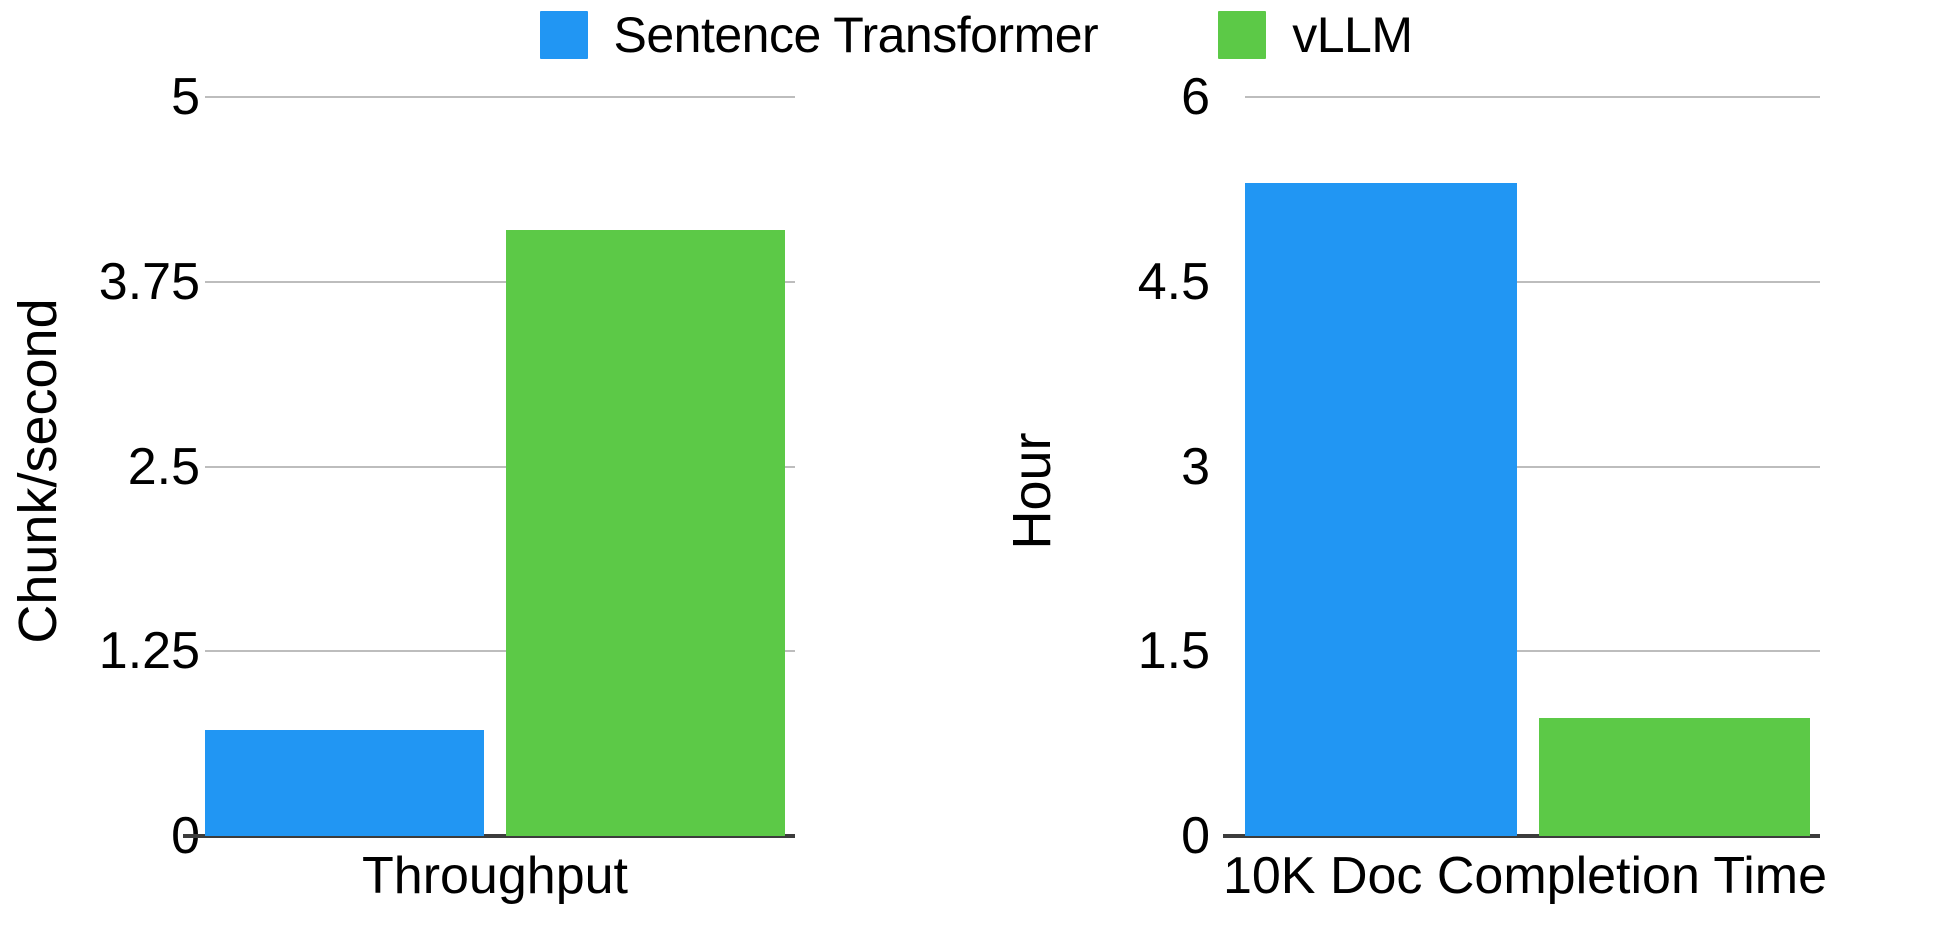 Image resolution: width=1952 pixels, height=940 pixels. Describe the element at coordinates (1674, 776) in the screenshot. I see `bar-completion-time-vllm` at that location.